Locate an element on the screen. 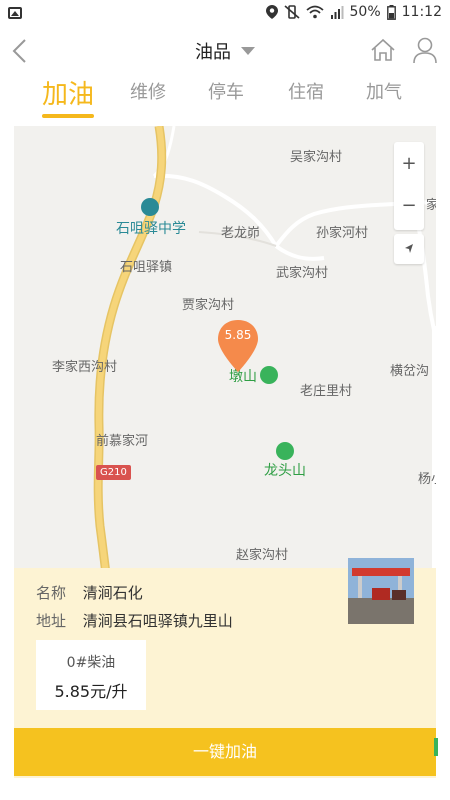 The width and height of the screenshot is (450, 800). station-marker: 5.85 is located at coordinates (238, 346).